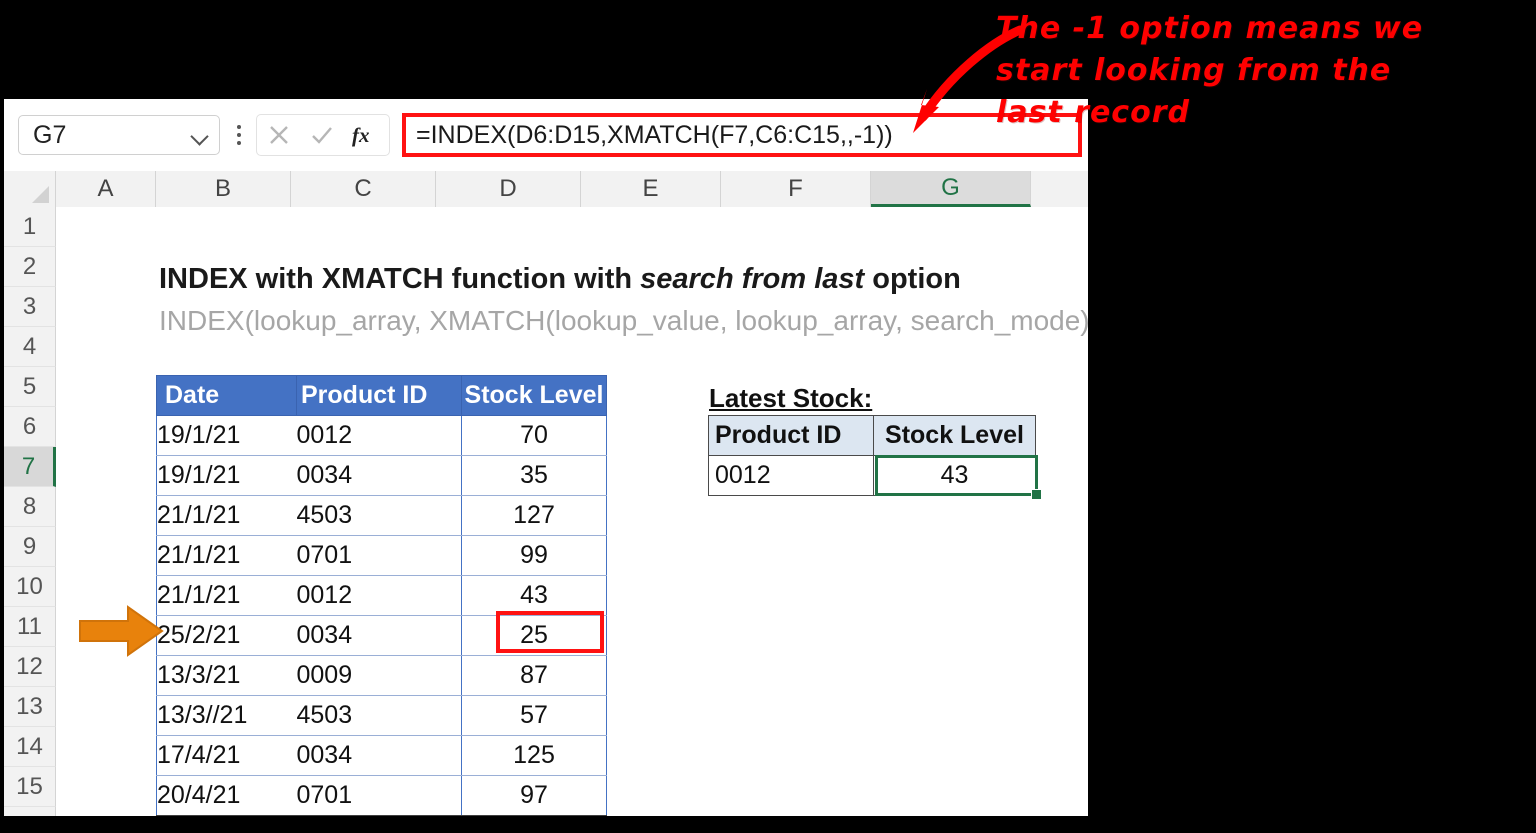 The height and width of the screenshot is (833, 1536). I want to click on fx-icon: fx, so click(366, 135).